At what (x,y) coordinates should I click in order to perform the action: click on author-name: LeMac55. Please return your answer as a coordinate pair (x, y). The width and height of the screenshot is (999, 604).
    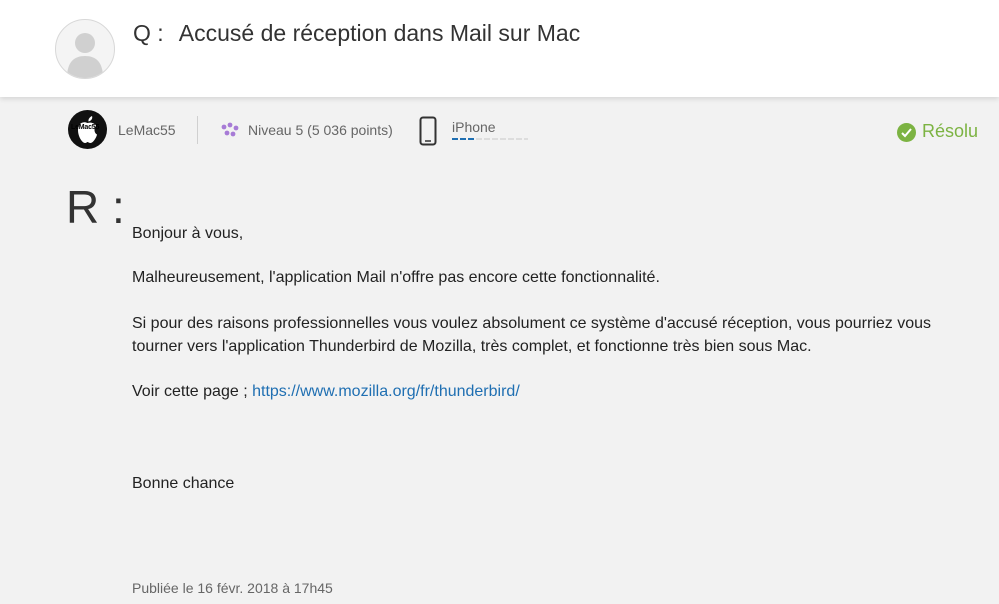
    Looking at the image, I should click on (147, 130).